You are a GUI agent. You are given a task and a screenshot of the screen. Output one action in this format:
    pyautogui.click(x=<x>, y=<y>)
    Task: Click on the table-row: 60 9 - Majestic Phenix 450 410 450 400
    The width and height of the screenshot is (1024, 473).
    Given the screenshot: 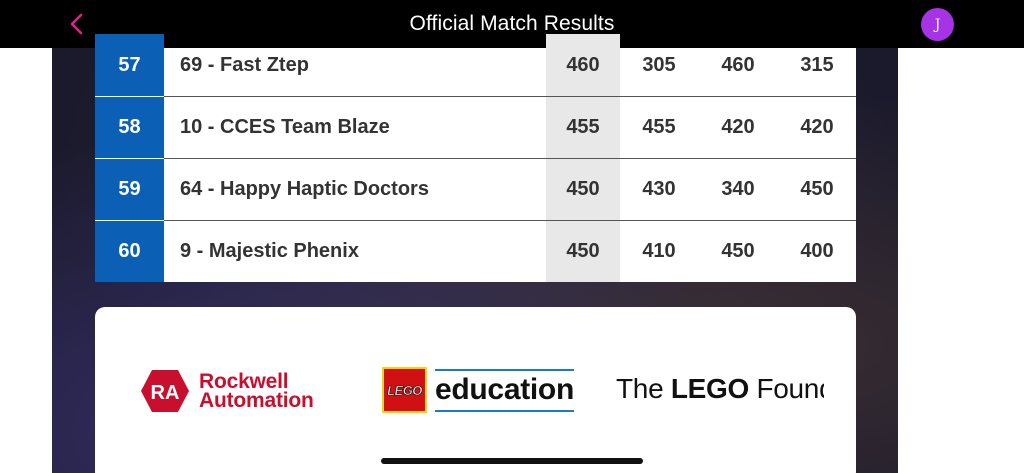 What is the action you would take?
    pyautogui.click(x=475, y=251)
    